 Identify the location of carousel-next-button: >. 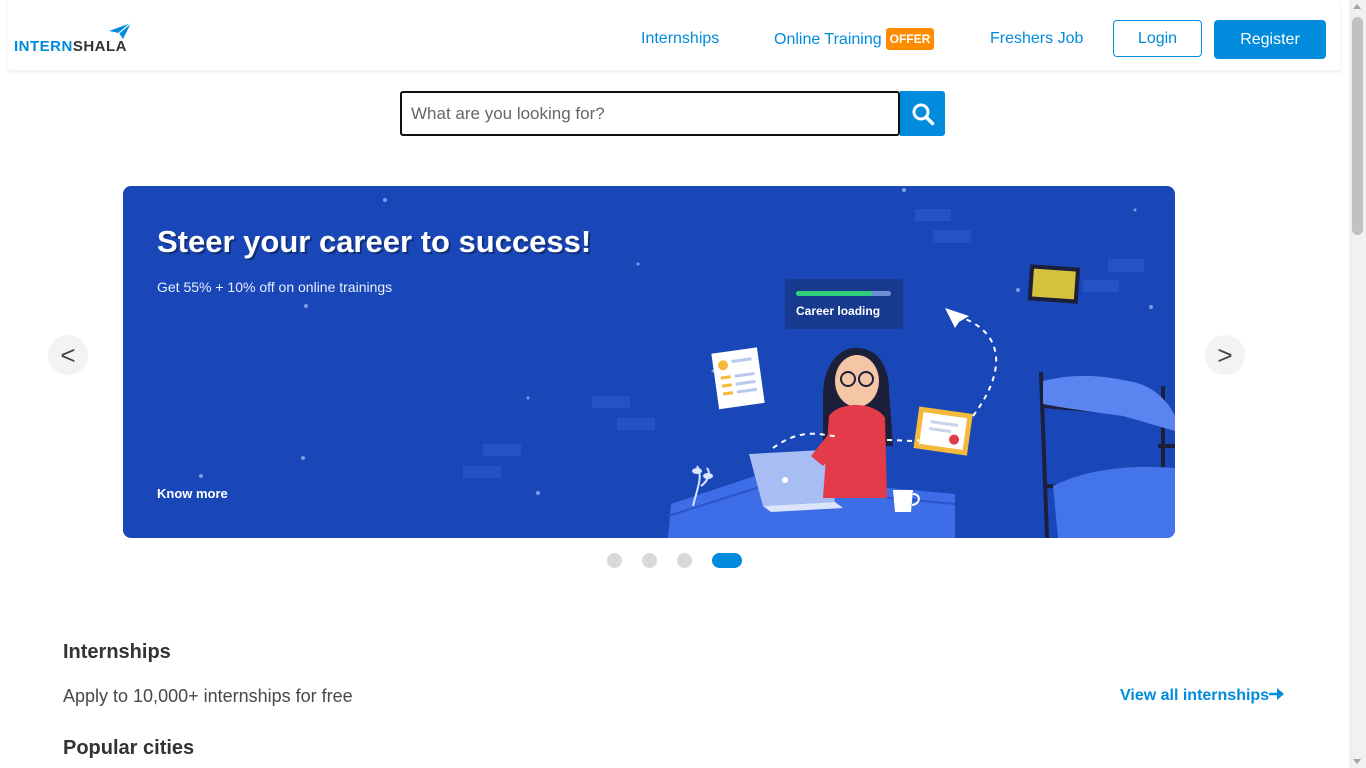
(1225, 355).